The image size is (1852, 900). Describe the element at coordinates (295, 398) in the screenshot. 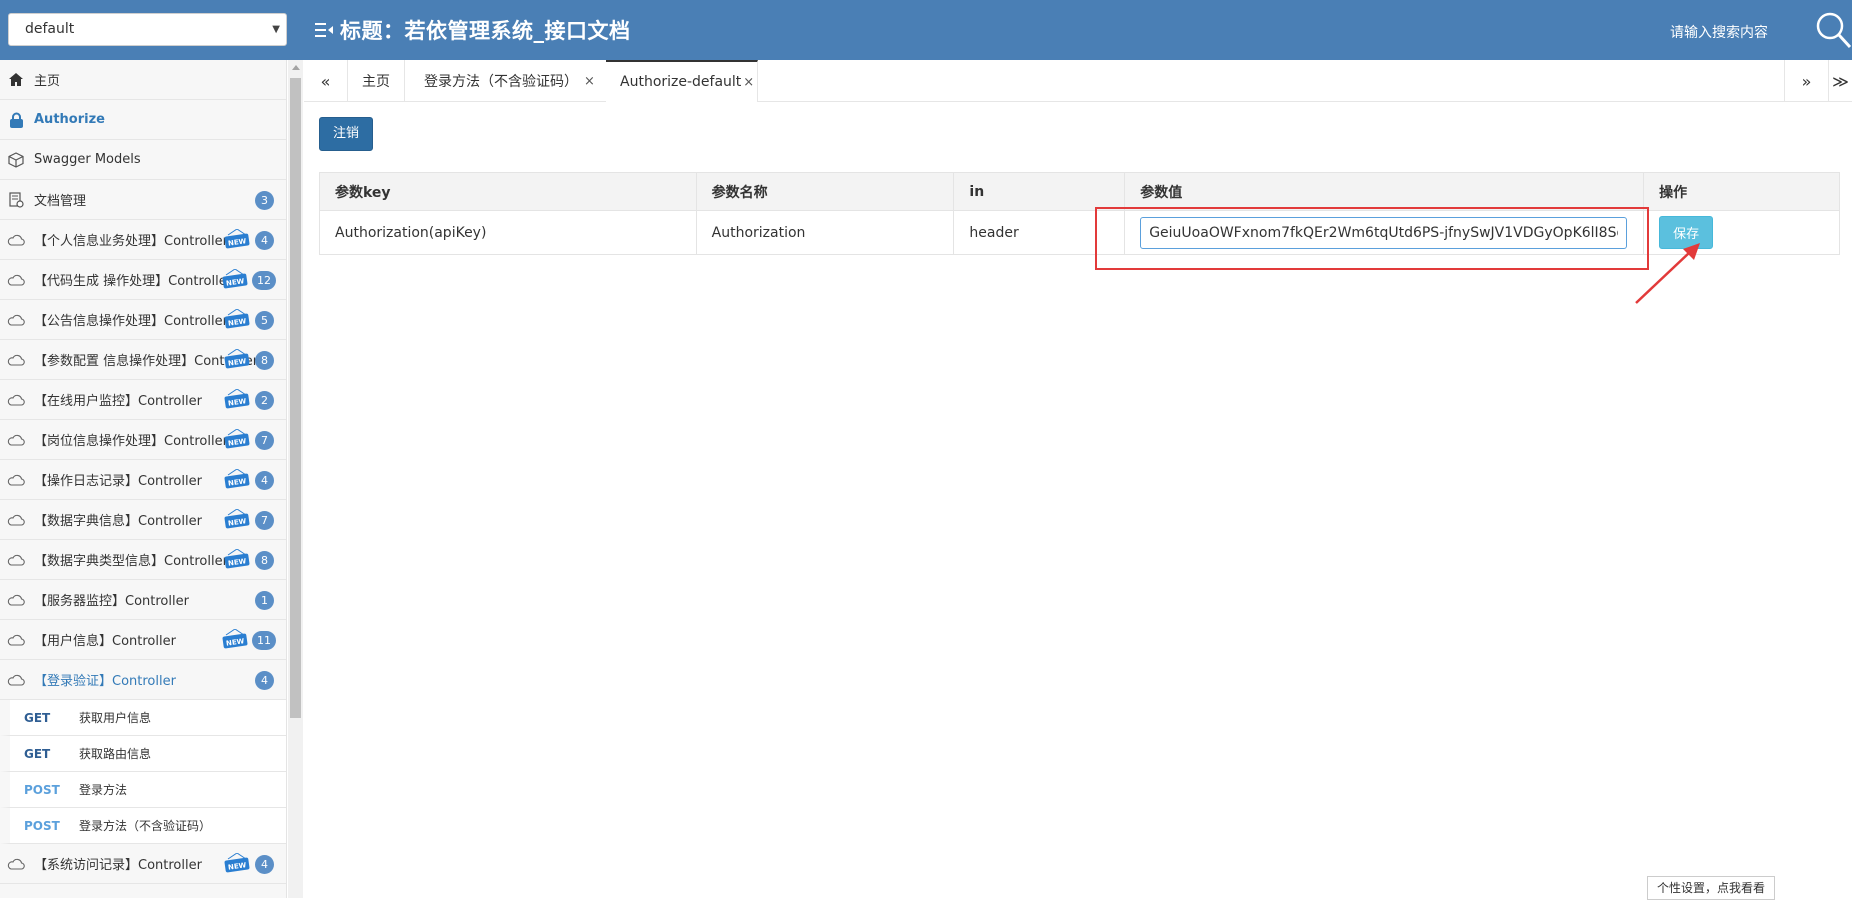

I see `scrollbar-thumb` at that location.